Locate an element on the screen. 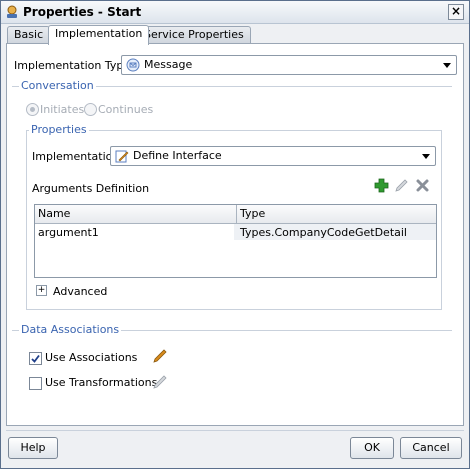 Image resolution: width=470 pixels, height=469 pixels. edit-pencil-icon is located at coordinates (401, 185).